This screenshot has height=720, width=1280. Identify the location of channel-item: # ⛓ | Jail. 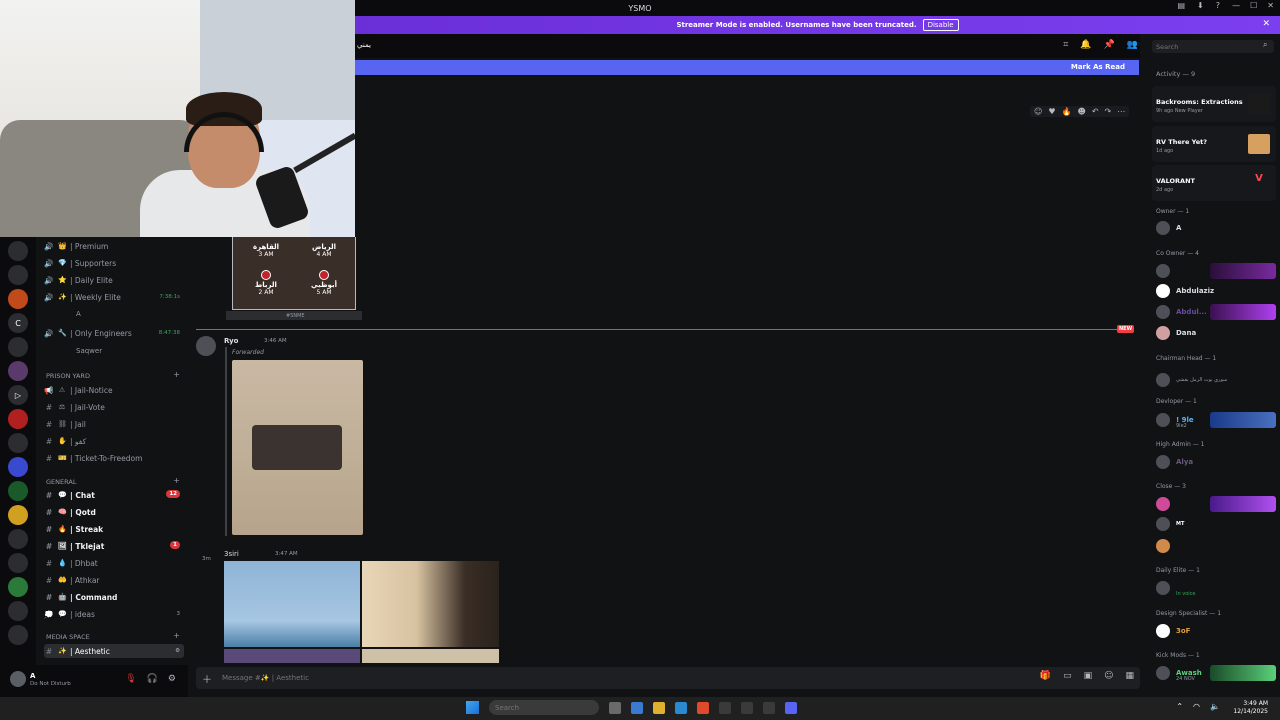
(114, 424).